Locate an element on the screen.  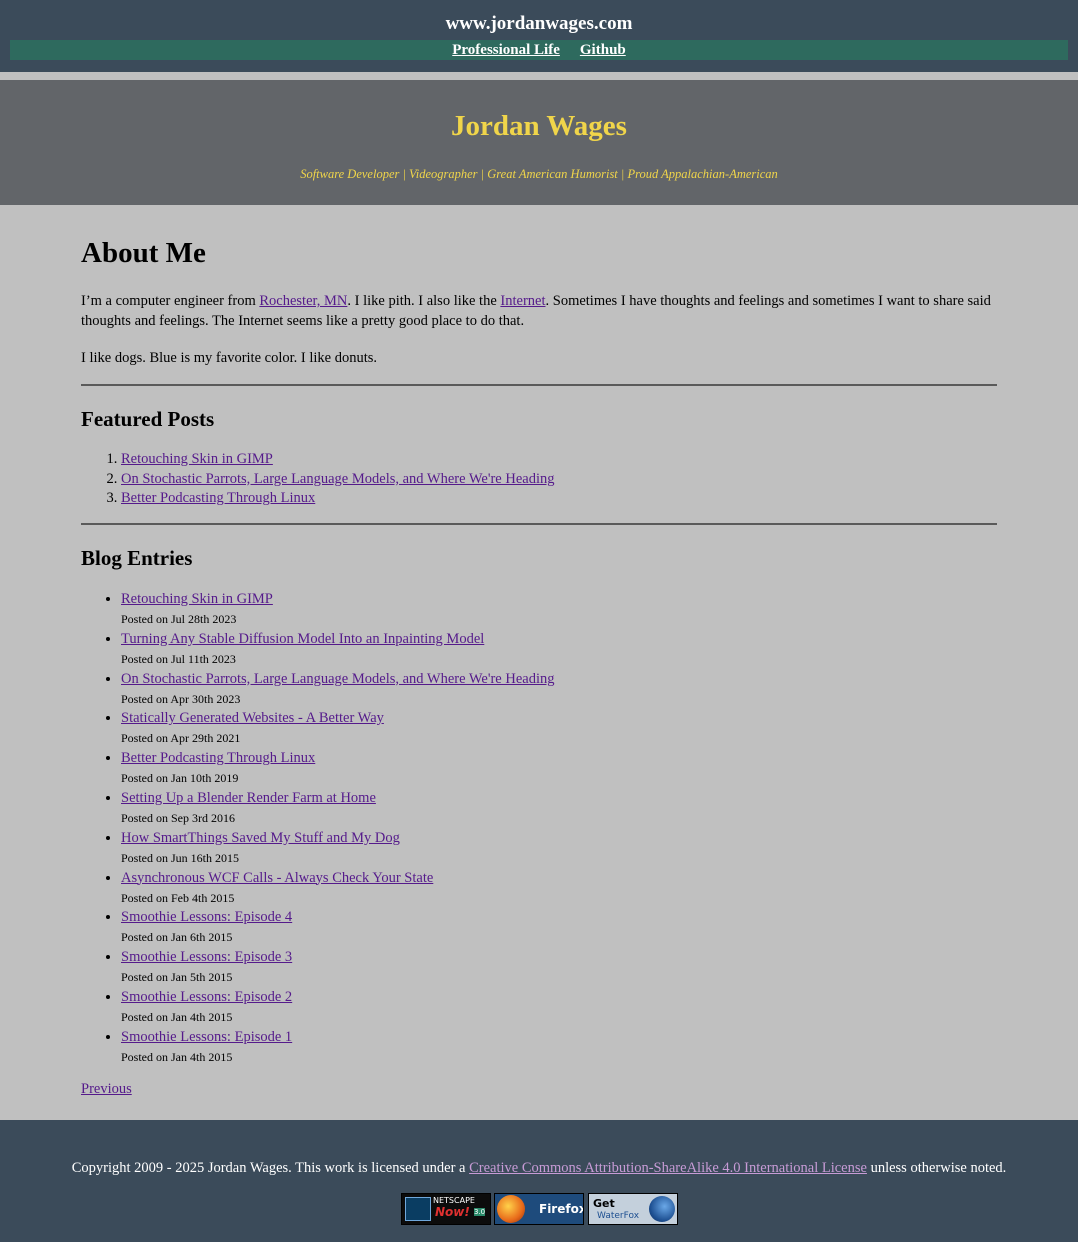
netscape-now-badge: NETSCAPE Now! 3.0 is located at coordinates (446, 1209).